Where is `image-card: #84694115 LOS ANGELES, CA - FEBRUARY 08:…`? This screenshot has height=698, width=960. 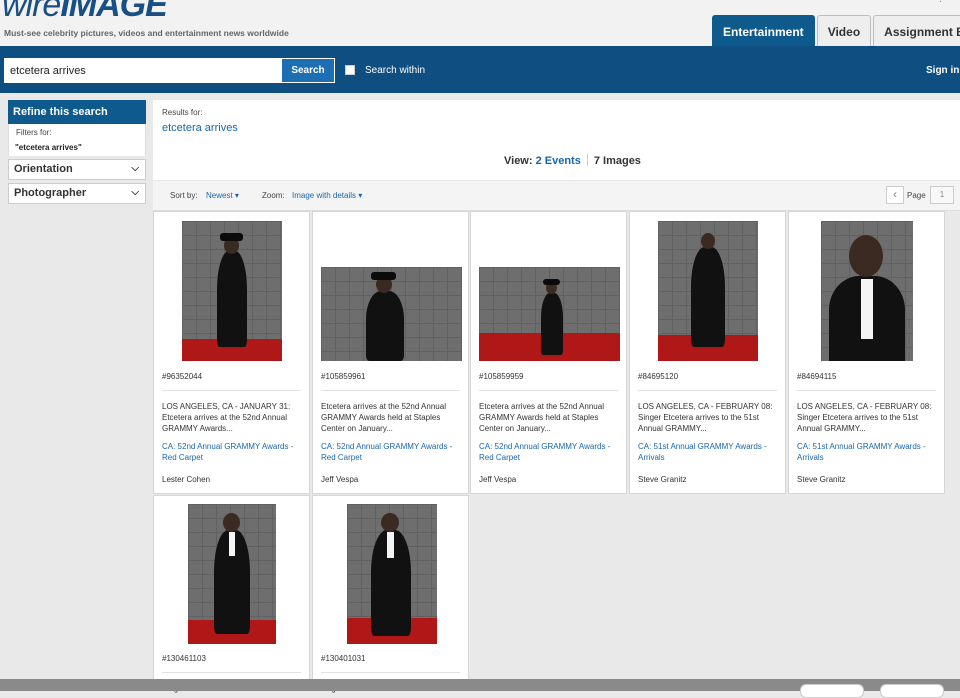
image-card: #84694115 LOS ANGELES, CA - FEBRUARY 08:… is located at coordinates (866, 352).